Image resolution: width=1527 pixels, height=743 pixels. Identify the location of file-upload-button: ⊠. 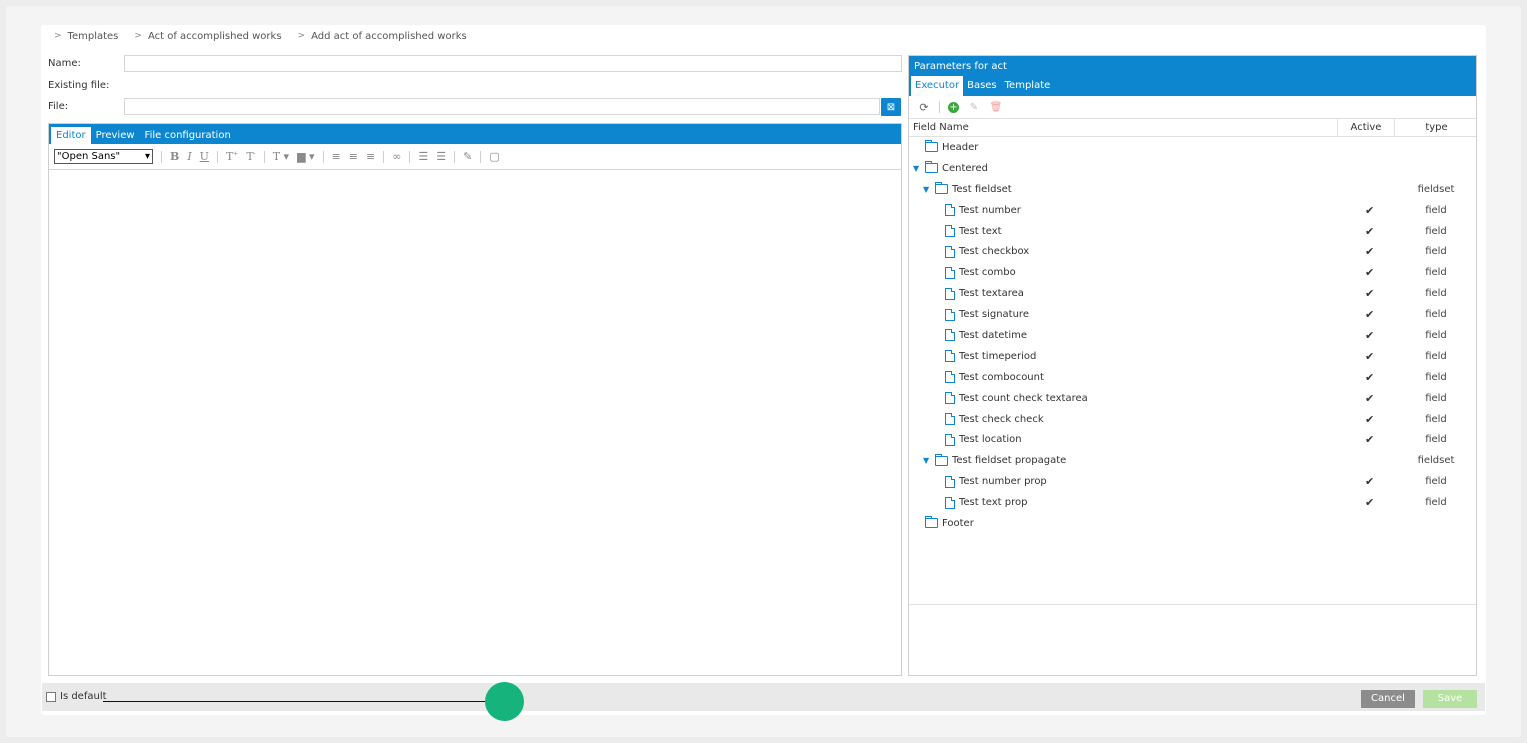
(891, 107).